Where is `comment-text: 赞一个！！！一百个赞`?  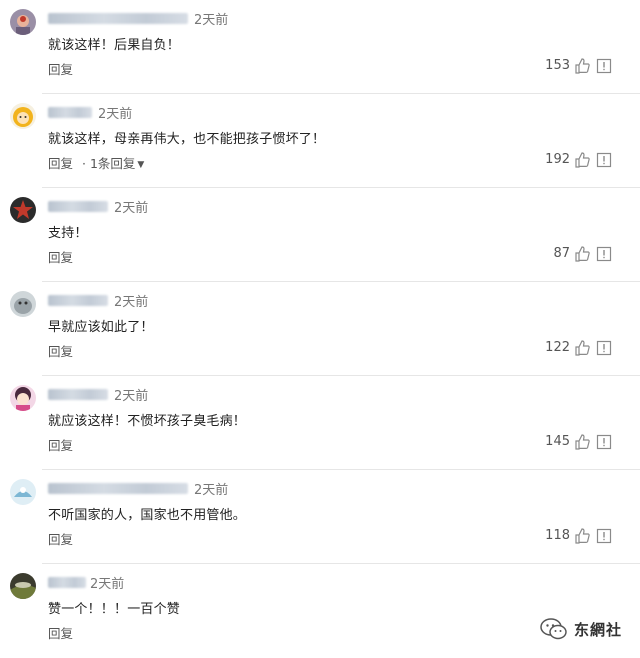 comment-text: 赞一个！！！一百个赞 is located at coordinates (114, 609).